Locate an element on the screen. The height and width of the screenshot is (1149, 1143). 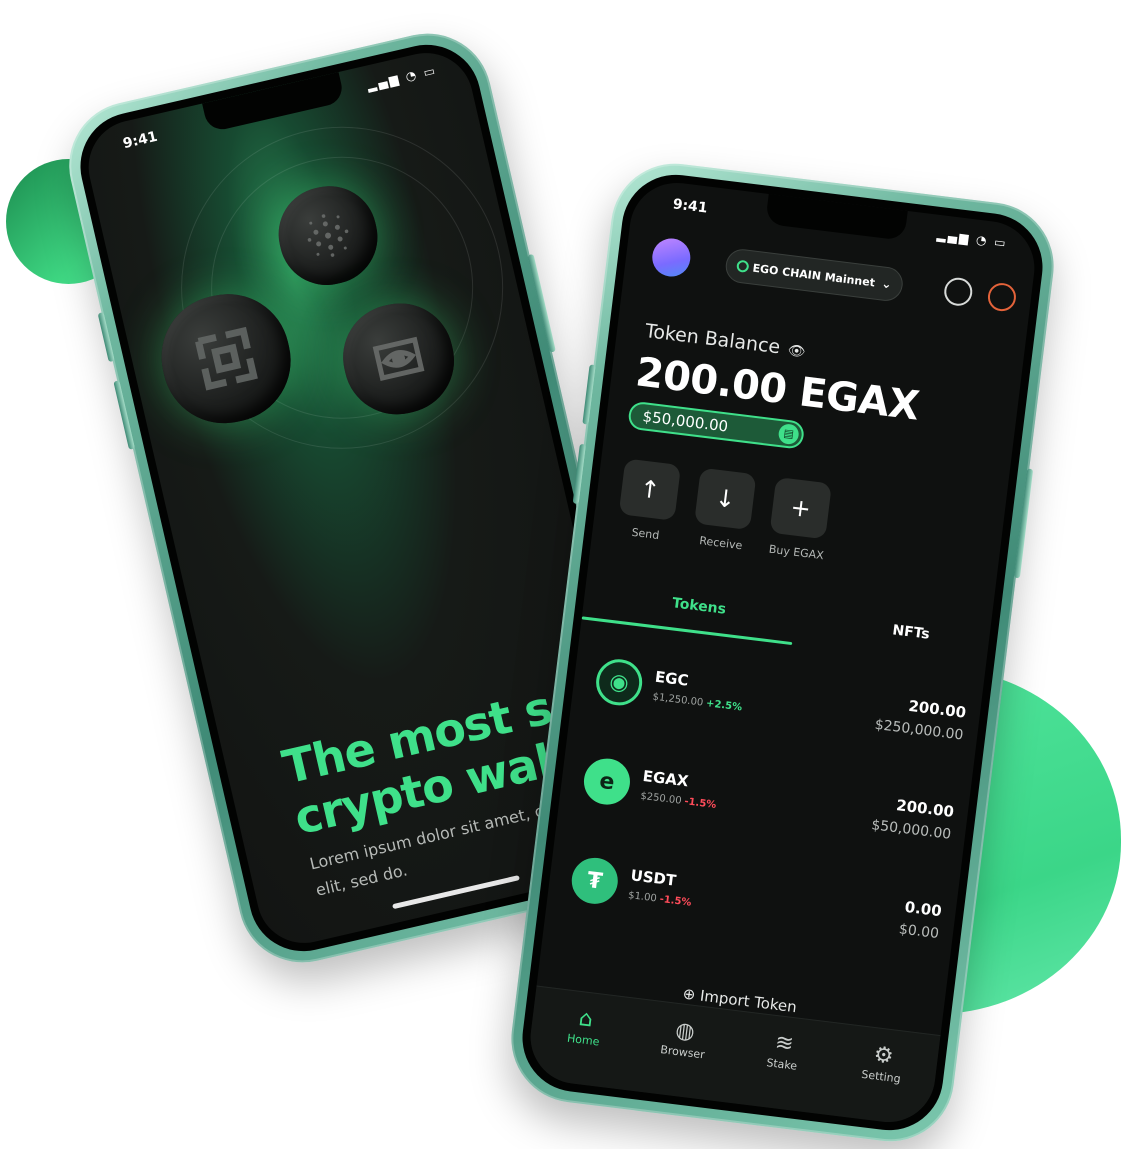
tab-nfts: NFTs is located at coordinates (911, 632).